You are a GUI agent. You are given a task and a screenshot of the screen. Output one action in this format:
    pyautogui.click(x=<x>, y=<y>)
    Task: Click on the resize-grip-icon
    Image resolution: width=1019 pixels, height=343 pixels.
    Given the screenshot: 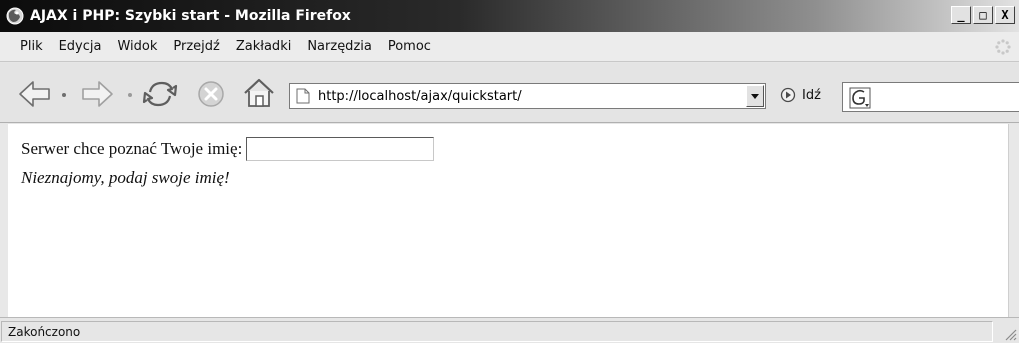 What is the action you would take?
    pyautogui.click(x=1010, y=334)
    